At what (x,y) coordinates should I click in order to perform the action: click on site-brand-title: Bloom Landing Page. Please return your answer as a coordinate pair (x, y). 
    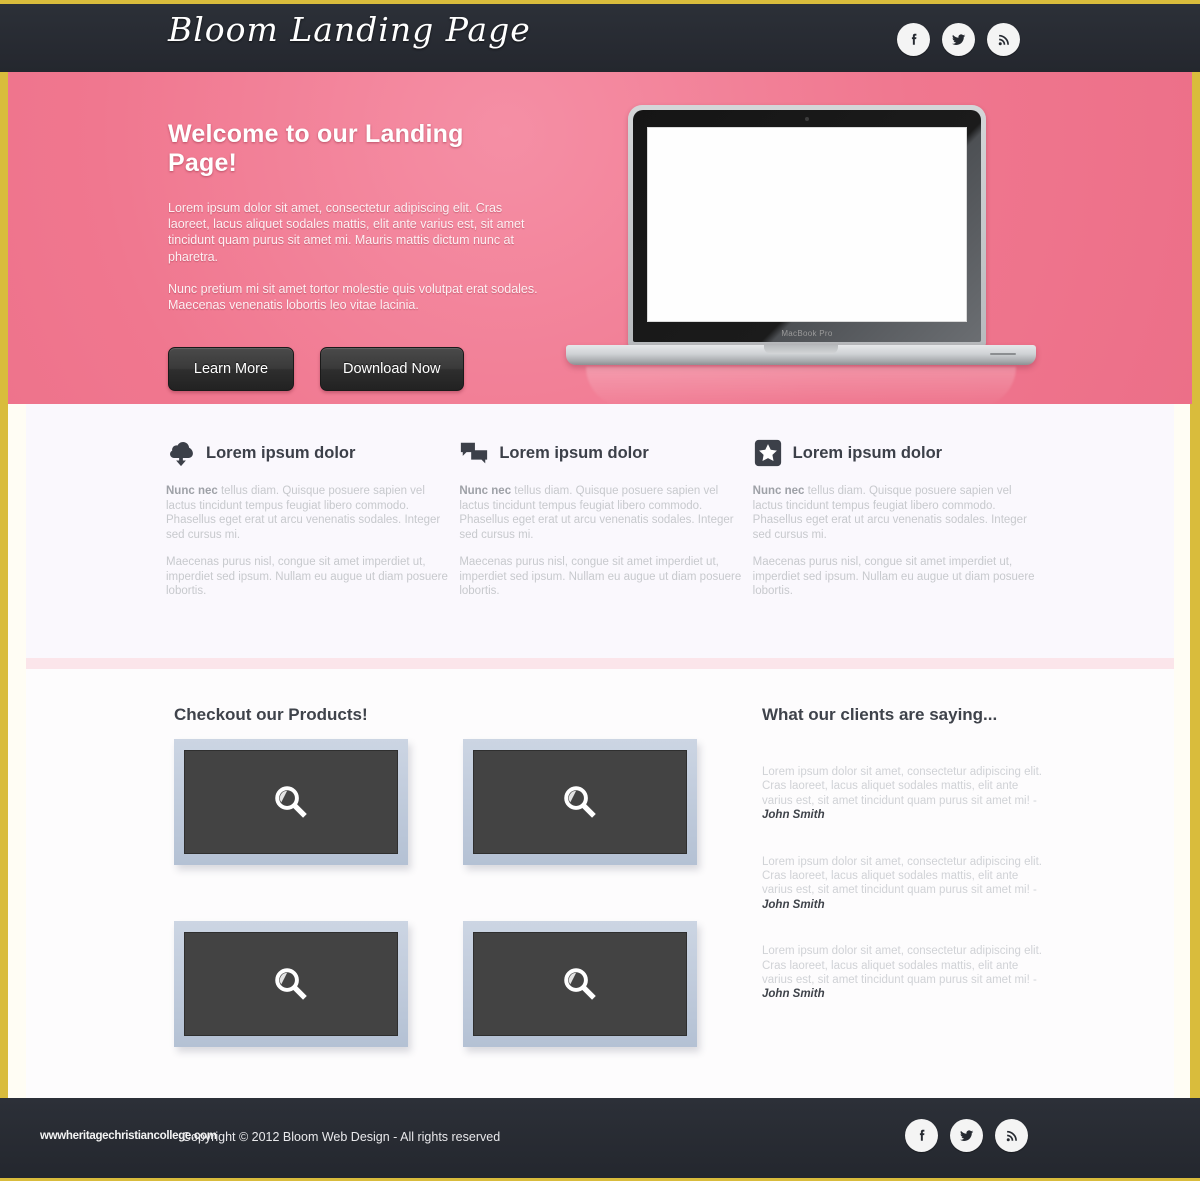
    Looking at the image, I should click on (349, 29).